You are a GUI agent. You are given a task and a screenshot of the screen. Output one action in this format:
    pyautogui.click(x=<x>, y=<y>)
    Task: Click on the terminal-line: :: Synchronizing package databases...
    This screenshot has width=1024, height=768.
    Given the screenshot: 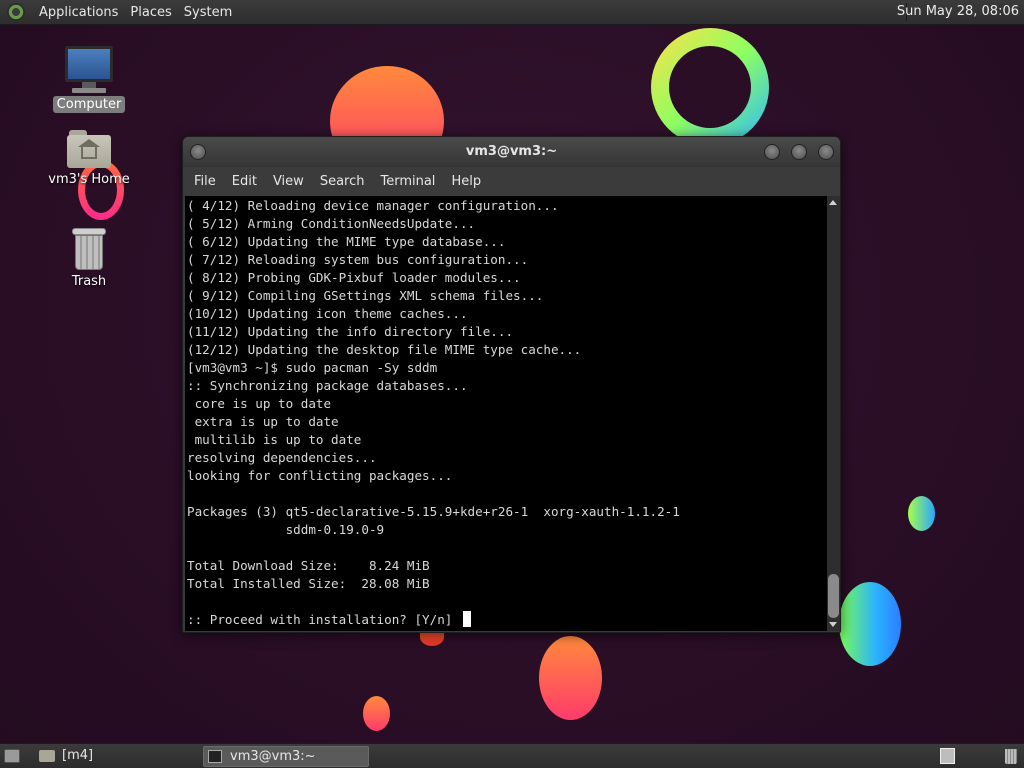 What is the action you would take?
    pyautogui.click(x=327, y=385)
    